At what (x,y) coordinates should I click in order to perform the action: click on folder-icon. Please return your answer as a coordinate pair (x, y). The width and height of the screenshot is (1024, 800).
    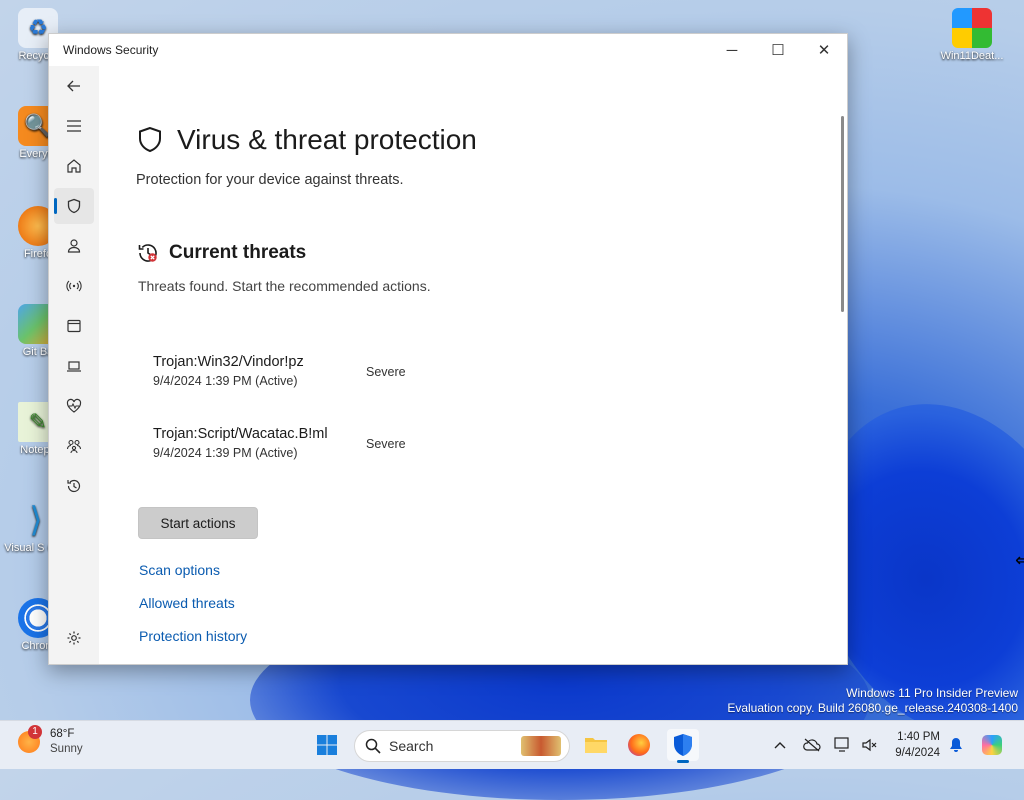
    Looking at the image, I should click on (596, 745).